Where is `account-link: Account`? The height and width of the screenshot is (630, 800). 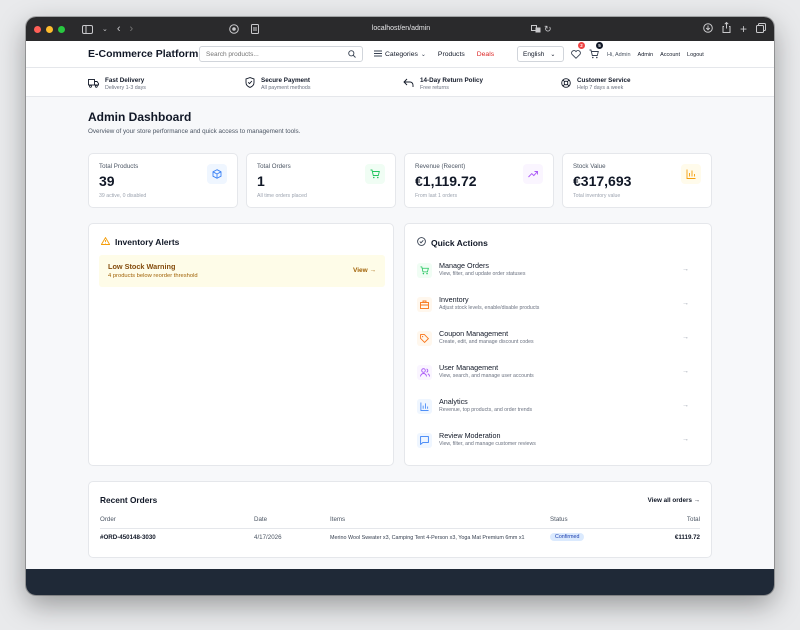 account-link: Account is located at coordinates (670, 55).